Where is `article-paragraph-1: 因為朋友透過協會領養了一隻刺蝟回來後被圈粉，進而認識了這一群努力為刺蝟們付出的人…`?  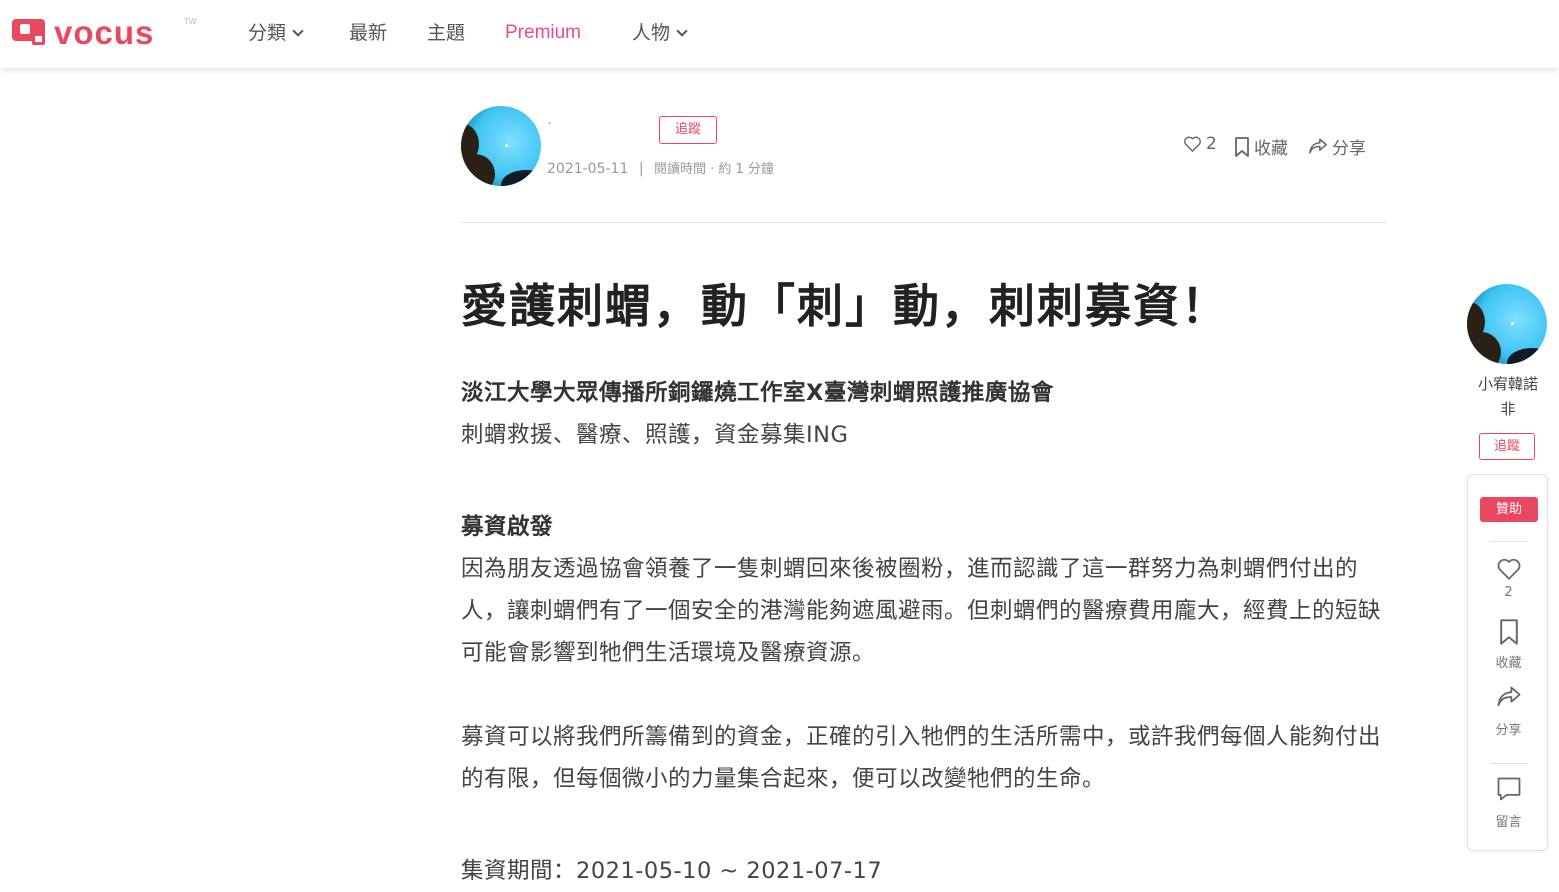 article-paragraph-1: 因為朋友透過協會領養了一隻刺蝟回來後被圈粉，進而認識了這一群努力為刺蝟們付出的人… is located at coordinates (921, 611).